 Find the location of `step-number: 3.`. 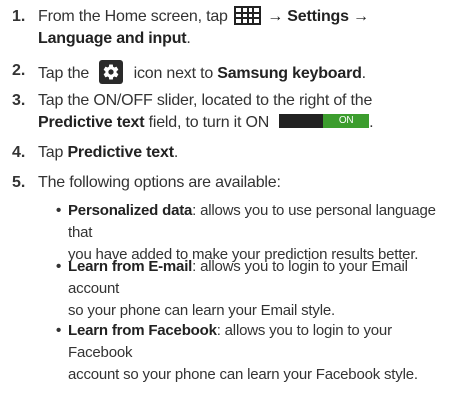

step-number: 3. is located at coordinates (19, 100).